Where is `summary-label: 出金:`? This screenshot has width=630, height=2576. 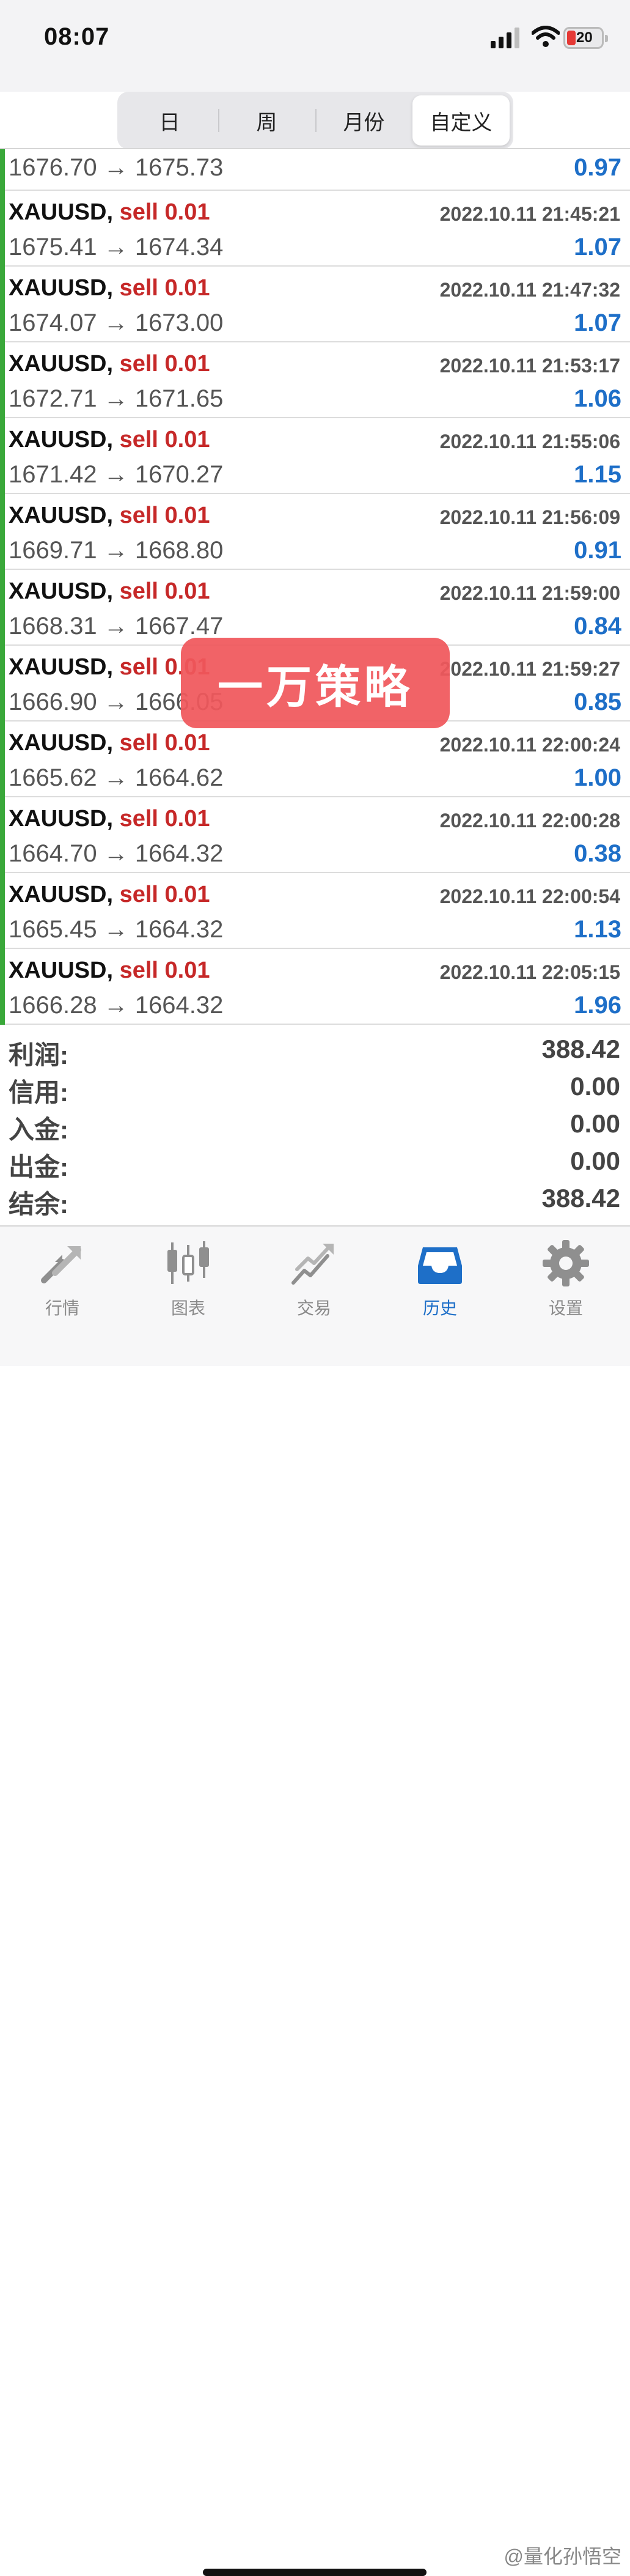 summary-label: 出金: is located at coordinates (38, 1167).